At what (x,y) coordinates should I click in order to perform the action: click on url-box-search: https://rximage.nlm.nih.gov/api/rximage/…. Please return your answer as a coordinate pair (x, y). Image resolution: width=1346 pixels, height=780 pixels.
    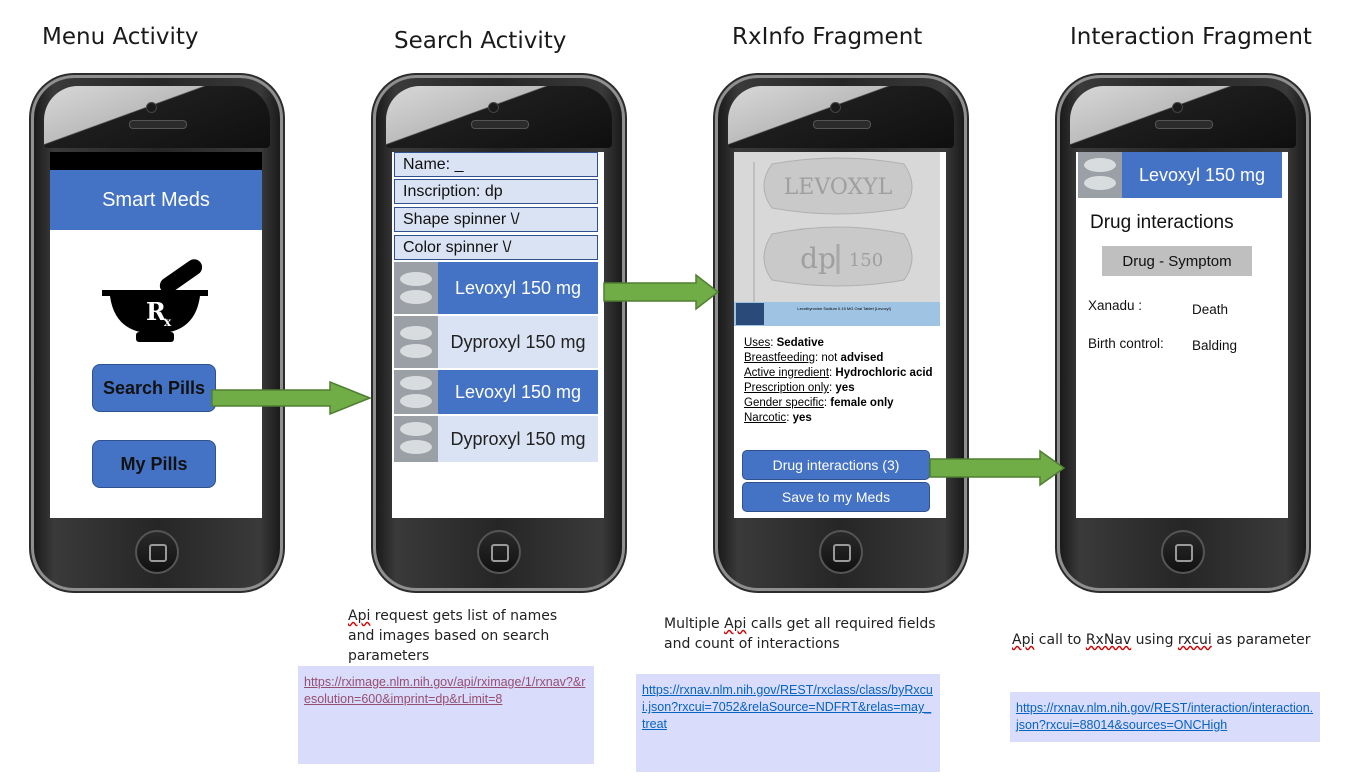
    Looking at the image, I should click on (446, 715).